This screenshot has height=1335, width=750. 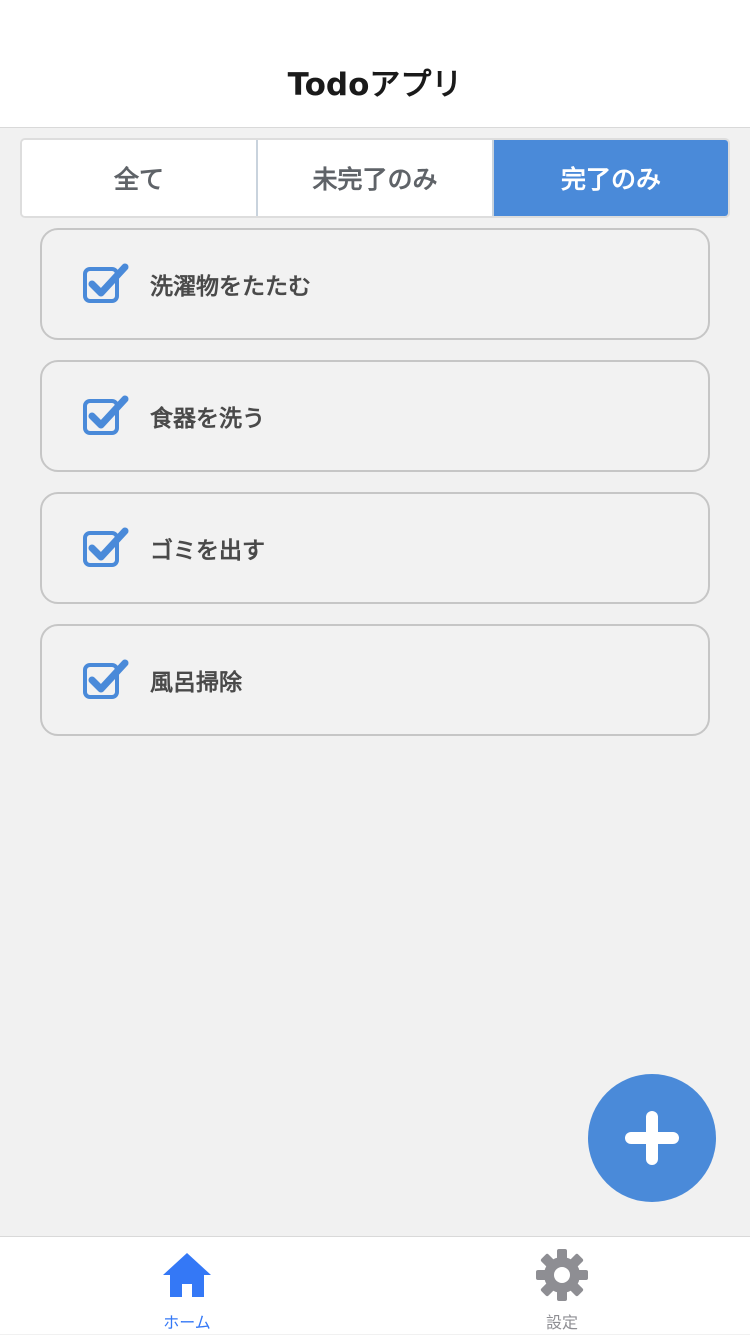 What do you see at coordinates (375, 64) in the screenshot?
I see `header-bar: Todoアプリ` at bounding box center [375, 64].